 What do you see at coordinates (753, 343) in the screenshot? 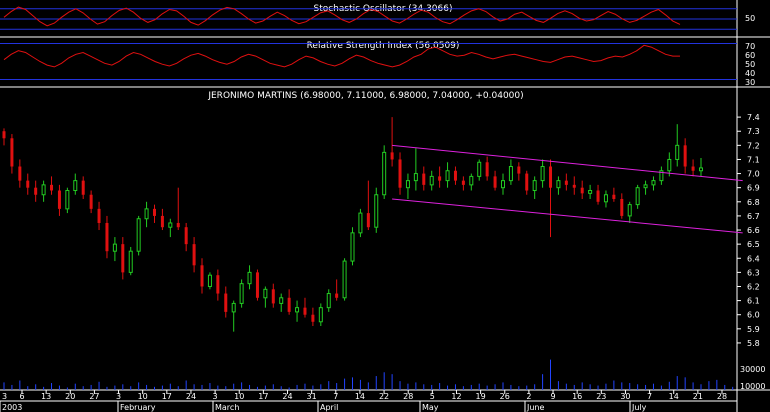
I see `price-tick-label: 5.8` at bounding box center [753, 343].